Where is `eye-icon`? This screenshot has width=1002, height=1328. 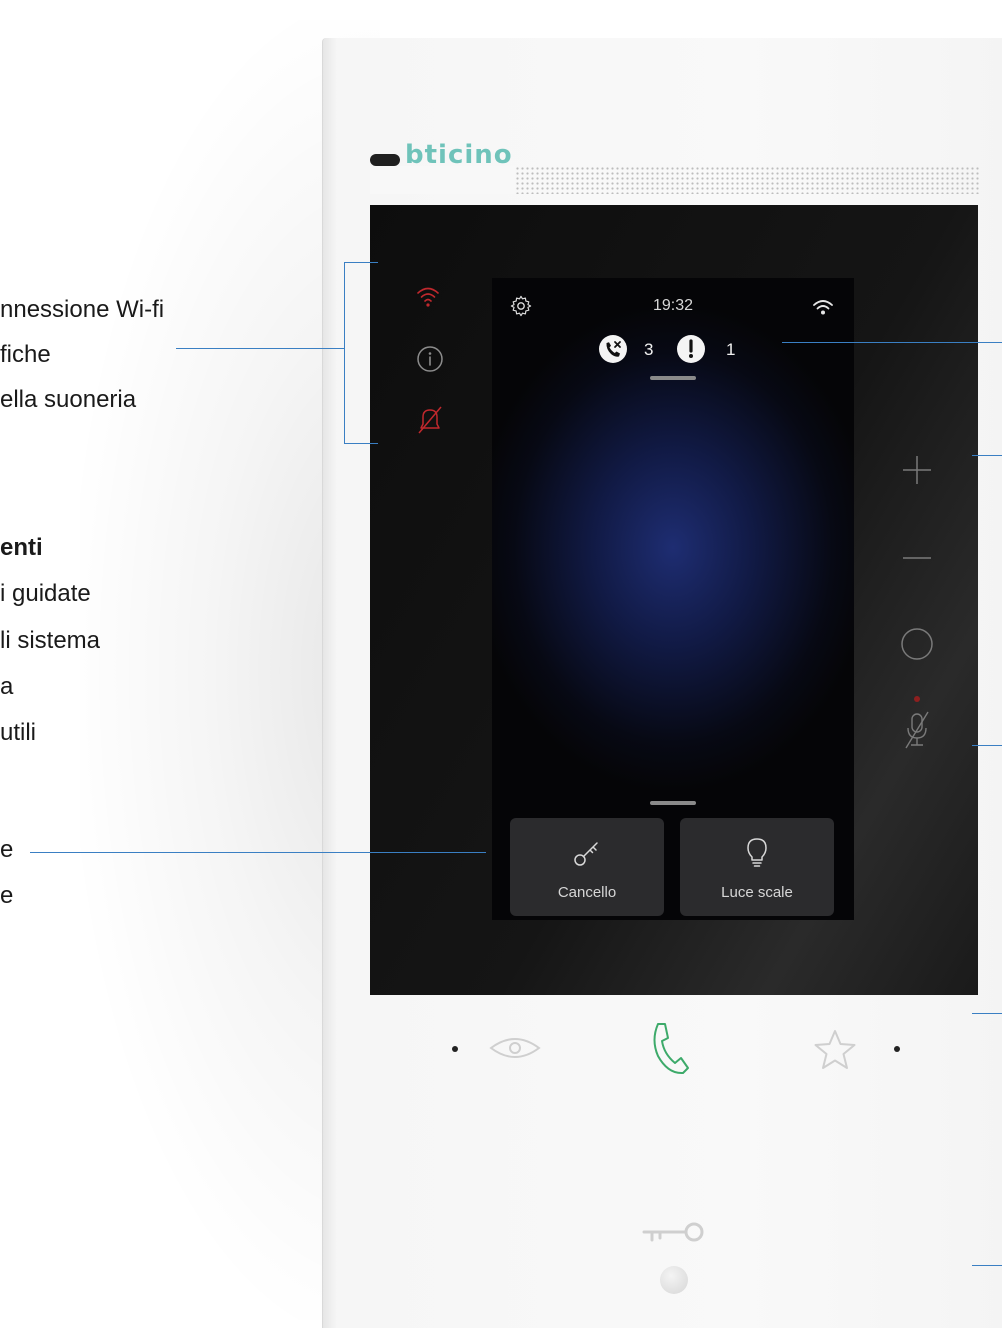
eye-icon is located at coordinates (515, 1048).